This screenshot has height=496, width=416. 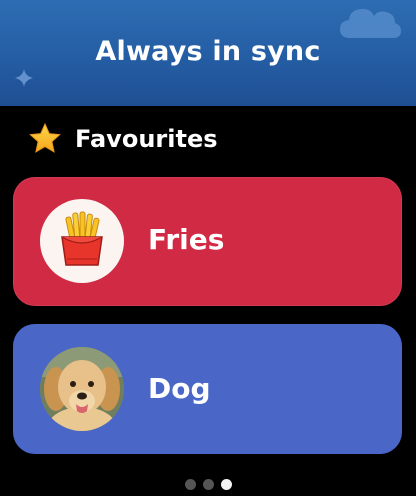 What do you see at coordinates (82, 238) in the screenshot?
I see `fries-icon` at bounding box center [82, 238].